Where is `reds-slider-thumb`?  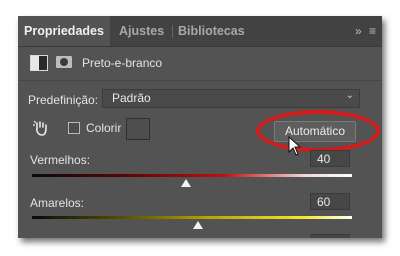
reds-slider-thumb is located at coordinates (185, 183).